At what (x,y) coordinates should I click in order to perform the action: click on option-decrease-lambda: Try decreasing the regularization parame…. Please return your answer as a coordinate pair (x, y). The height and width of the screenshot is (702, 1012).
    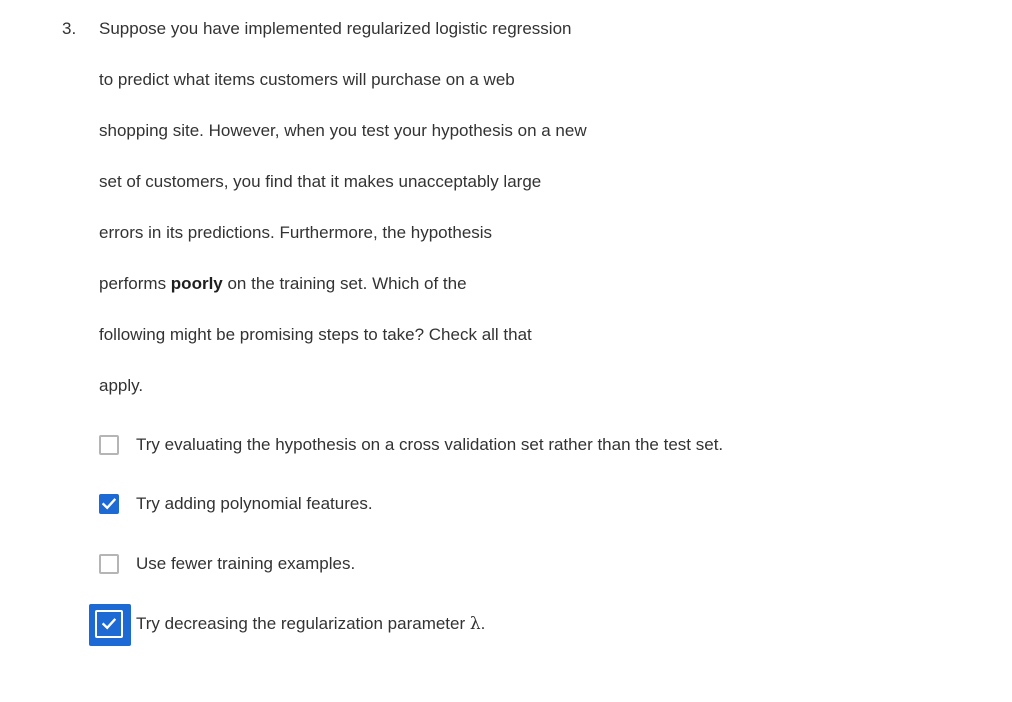
    Looking at the image, I should click on (538, 625).